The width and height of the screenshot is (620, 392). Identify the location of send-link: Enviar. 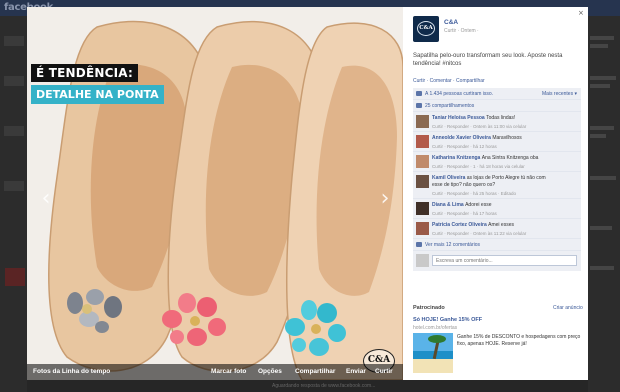
(356, 371).